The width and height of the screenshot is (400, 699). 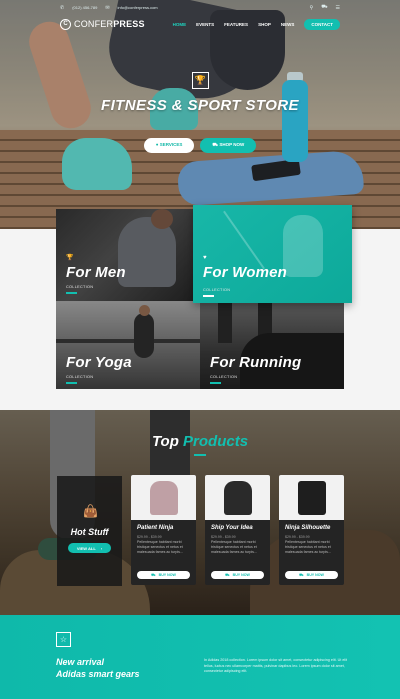 I want to click on view-all-button: VIEW ALL ›, so click(x=89, y=548).